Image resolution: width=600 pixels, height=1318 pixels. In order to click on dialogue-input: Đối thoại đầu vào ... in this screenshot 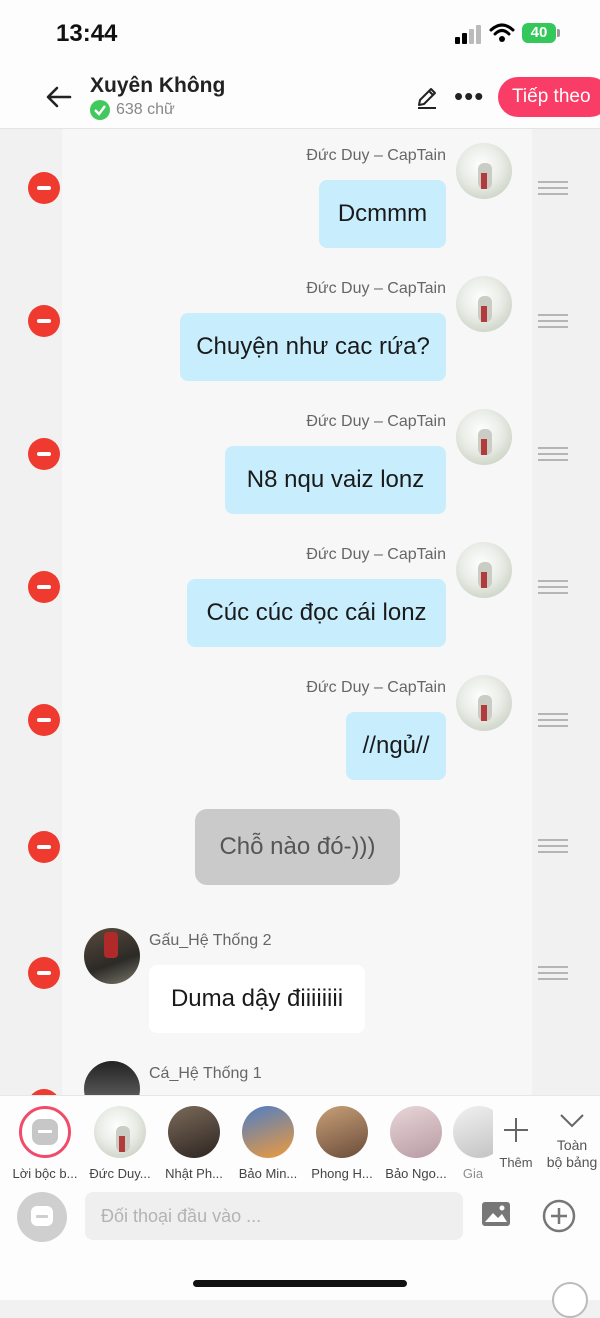, I will do `click(274, 1216)`.